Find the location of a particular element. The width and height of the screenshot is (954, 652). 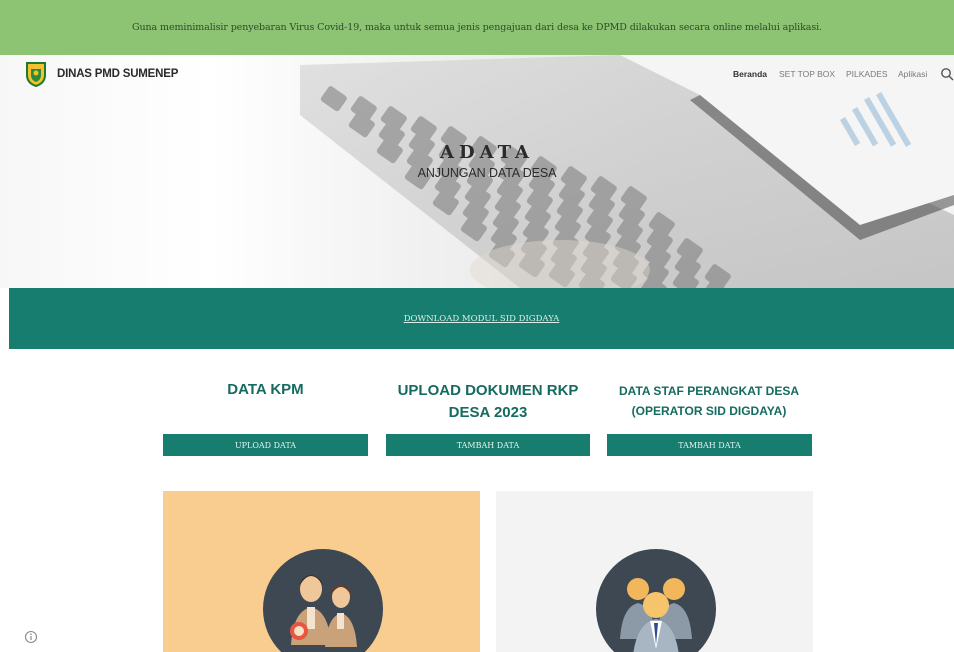

card-civil-servants is located at coordinates (321, 571).